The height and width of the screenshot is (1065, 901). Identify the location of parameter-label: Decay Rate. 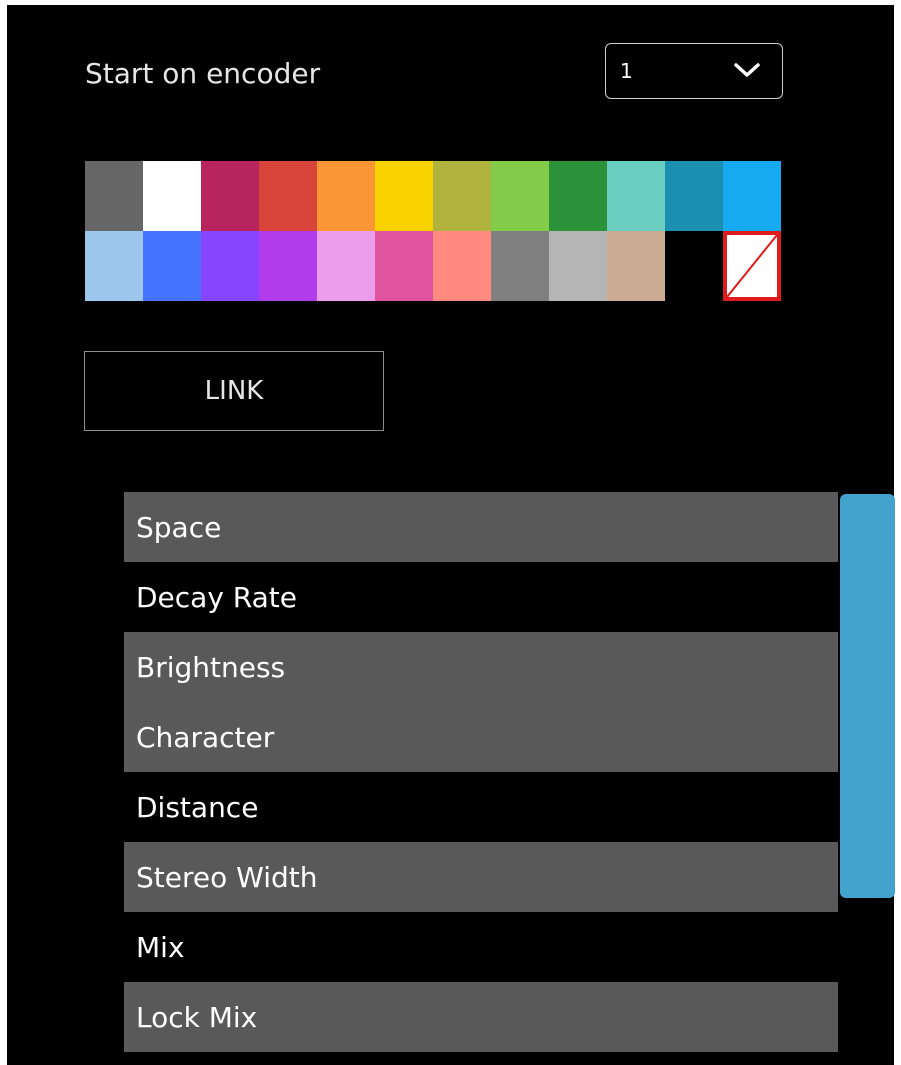
(217, 597).